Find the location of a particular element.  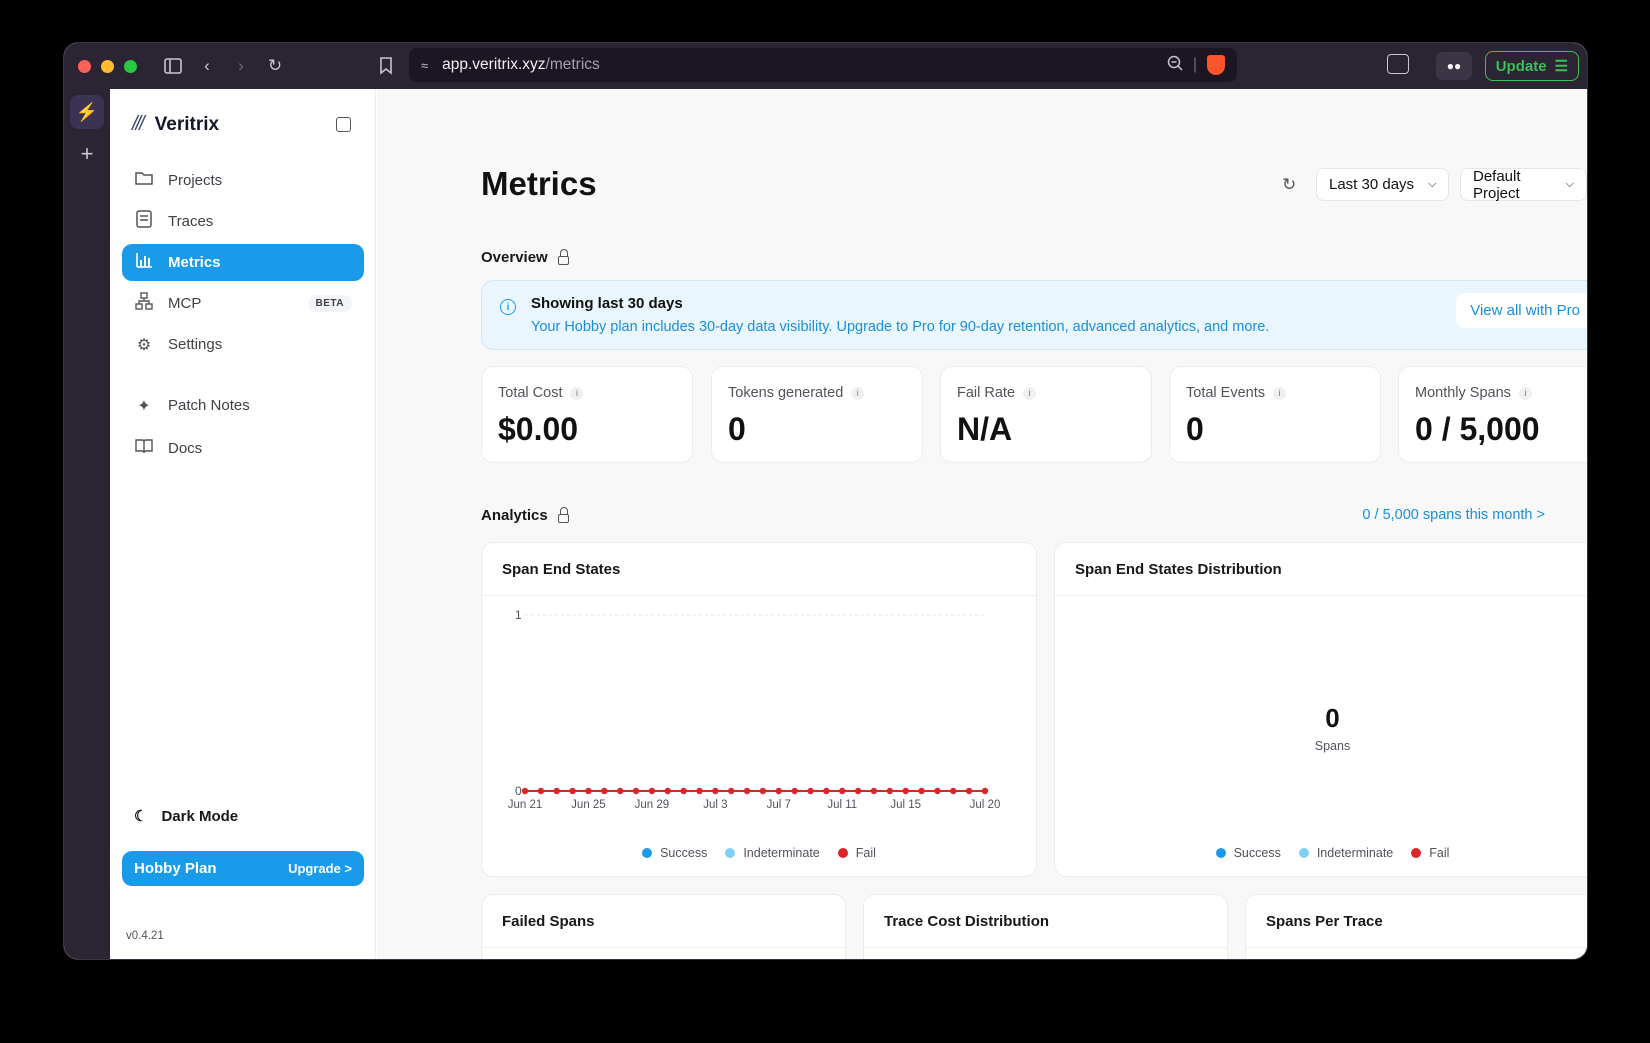

dark-mode-label: Dark Mode is located at coordinates (200, 816).